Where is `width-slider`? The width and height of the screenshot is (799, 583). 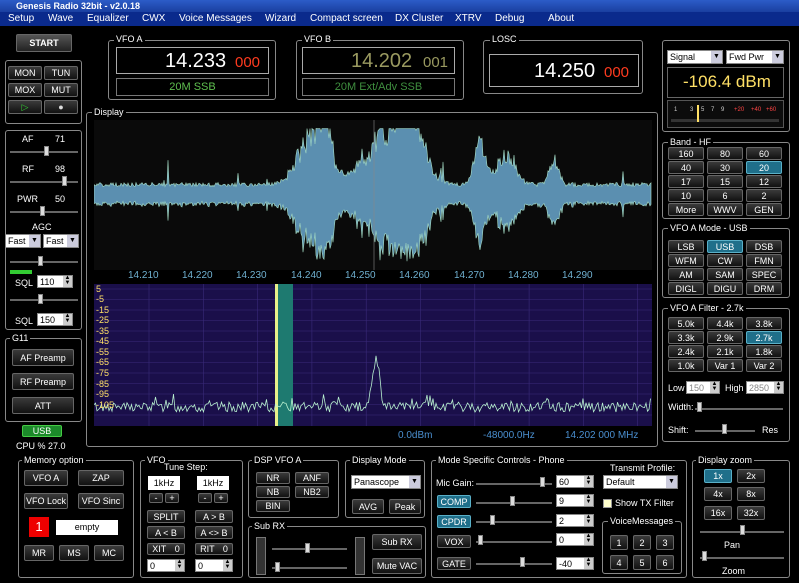
width-slider is located at coordinates (739, 409).